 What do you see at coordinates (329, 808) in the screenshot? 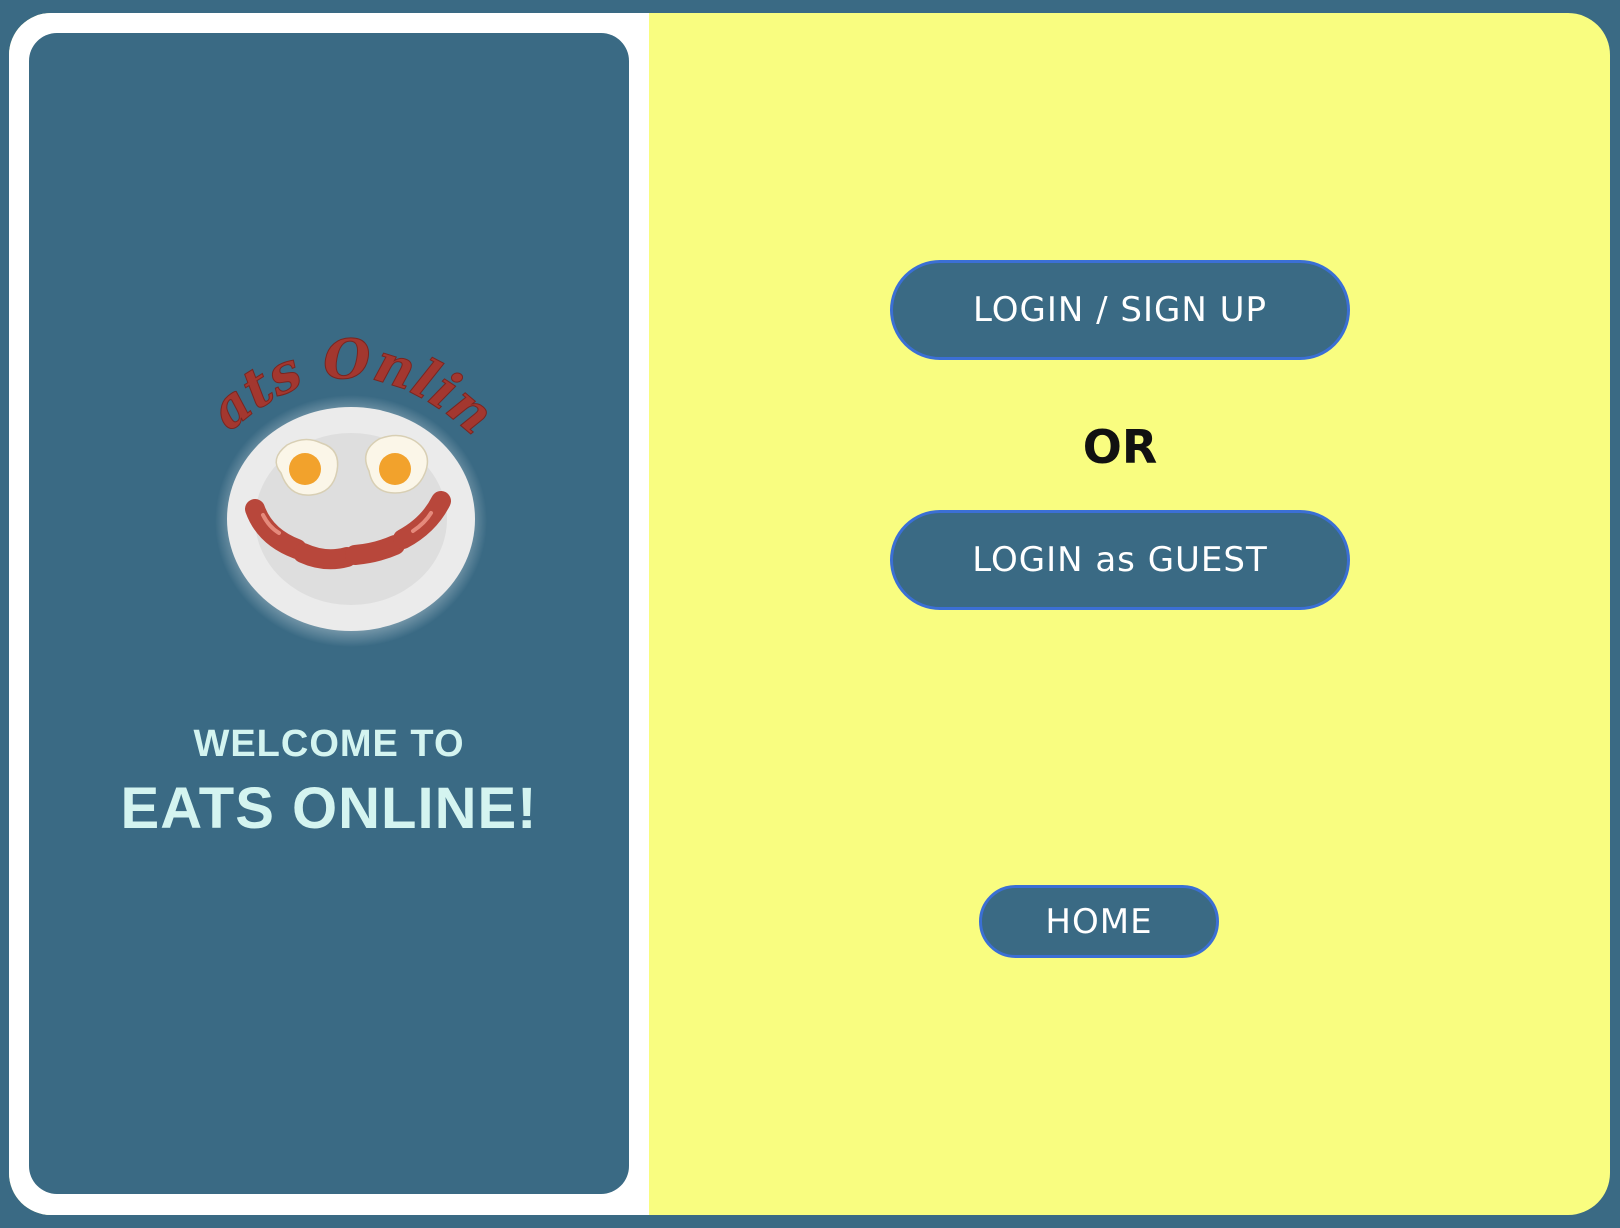
I see `welcome-title: EATS ONLINE!` at bounding box center [329, 808].